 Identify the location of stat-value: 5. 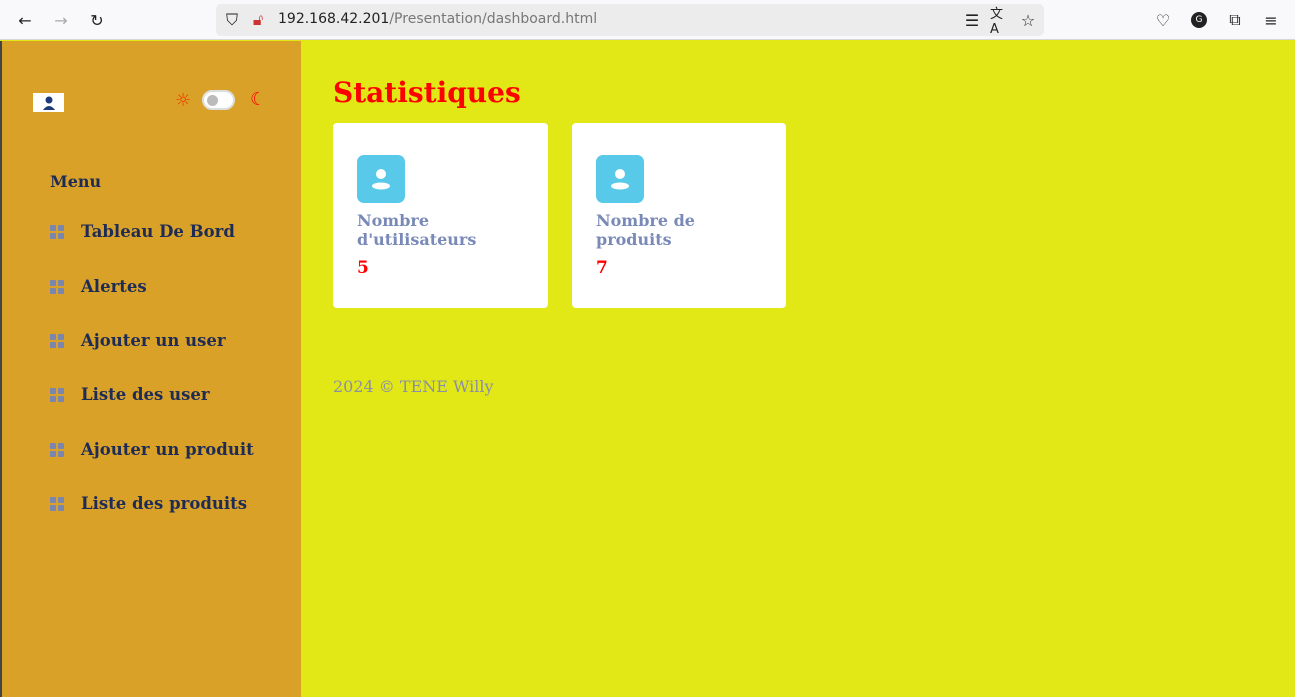
(363, 268).